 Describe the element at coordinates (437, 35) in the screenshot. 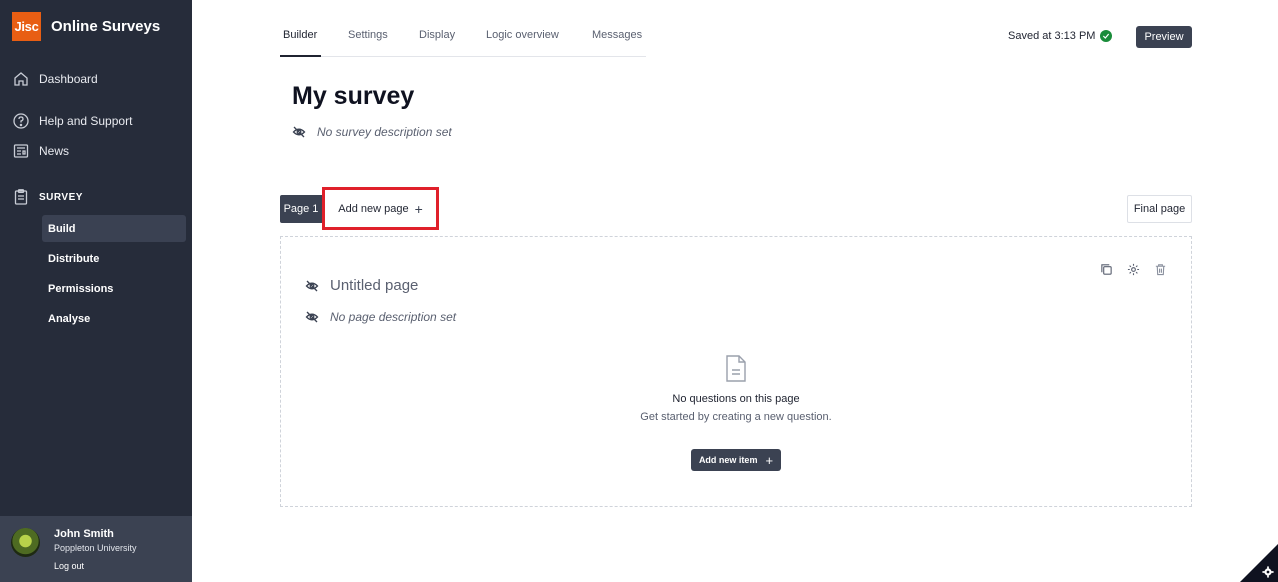

I see `tab-display: Display` at that location.